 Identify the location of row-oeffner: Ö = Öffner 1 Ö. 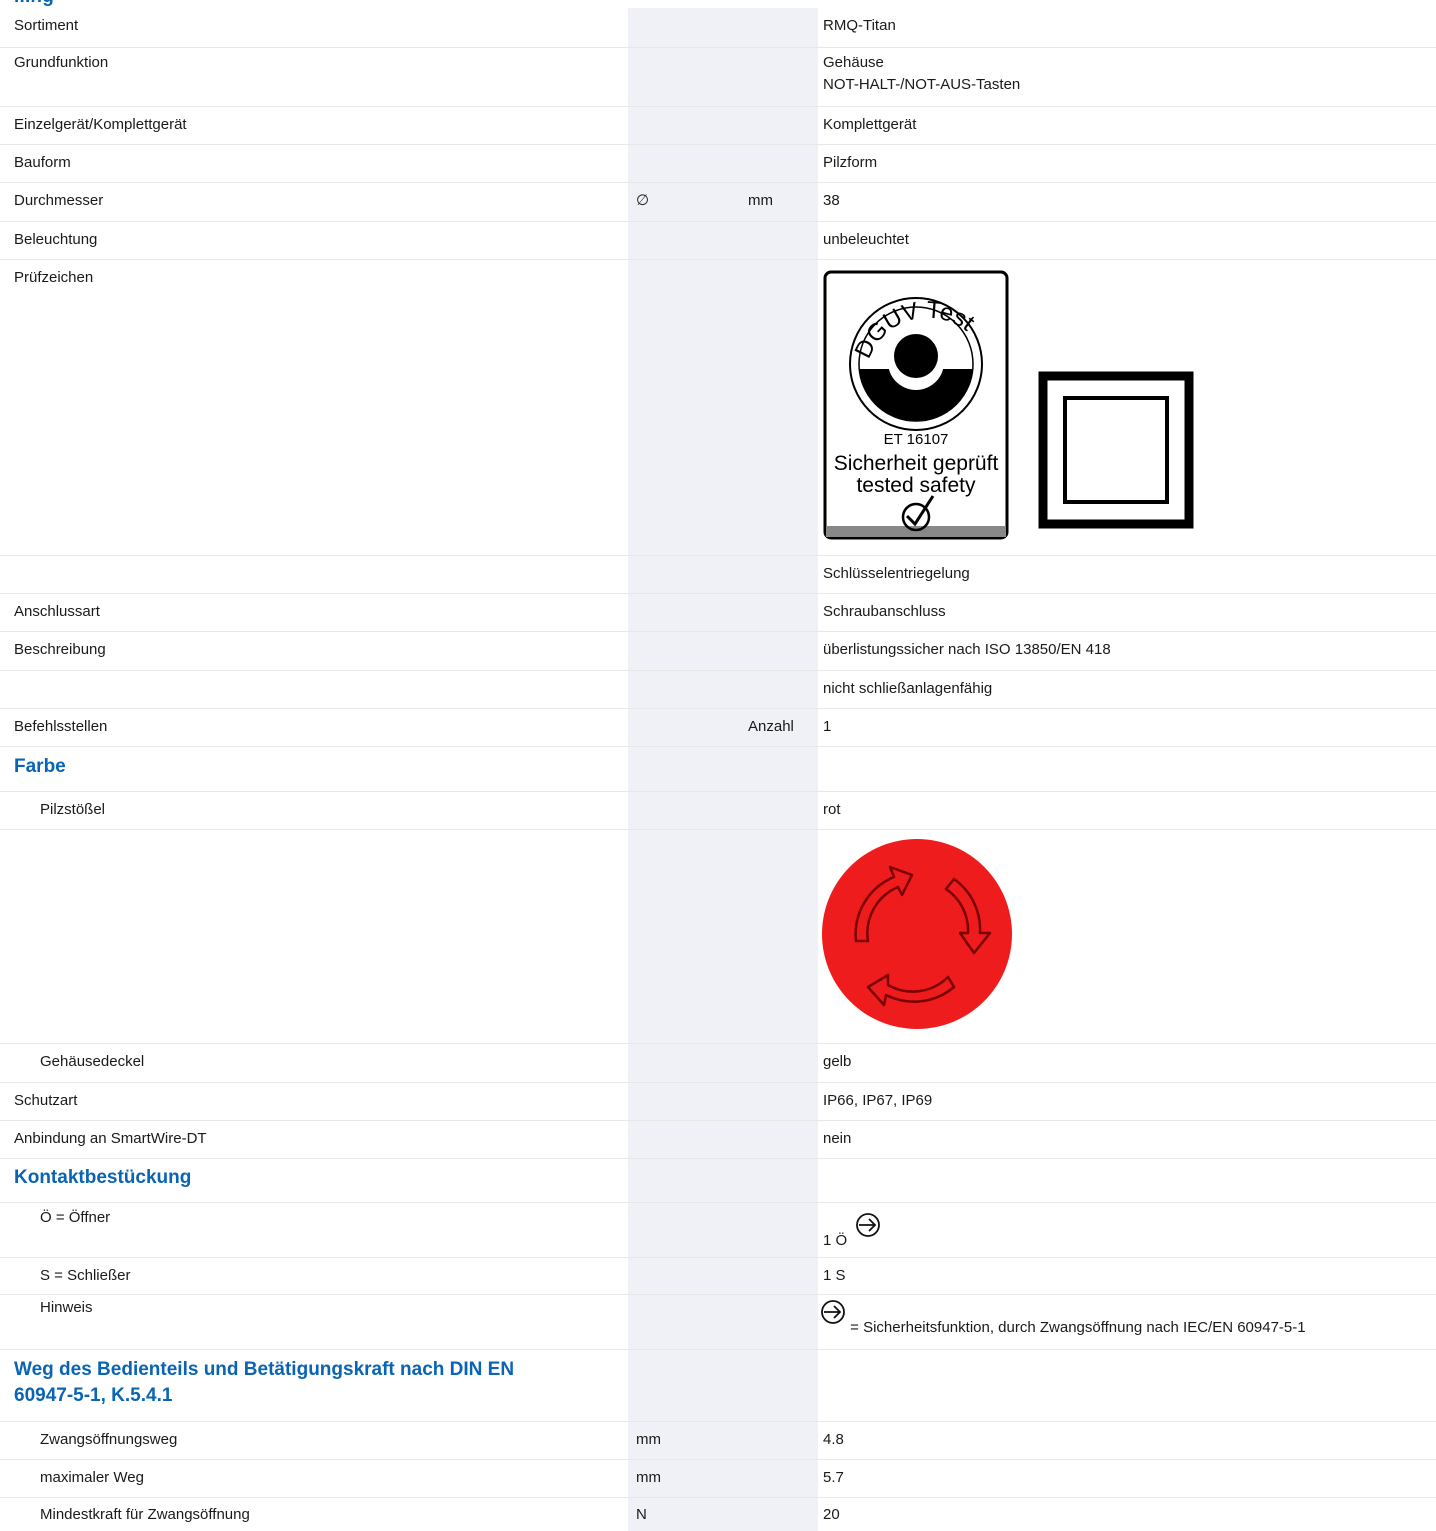
(718, 1230).